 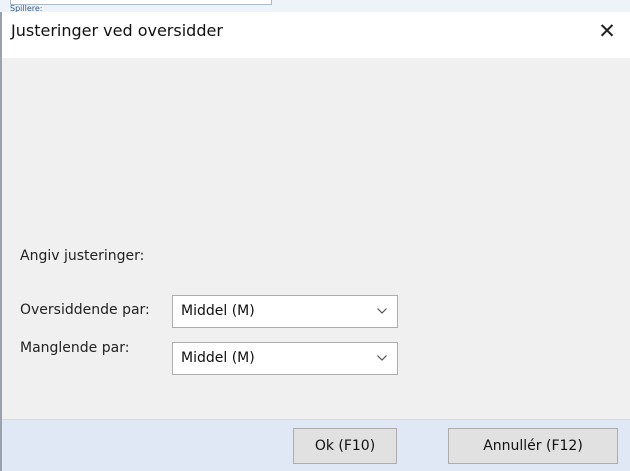 What do you see at coordinates (533, 446) in the screenshot?
I see `cancel-button: Annullér (F12)` at bounding box center [533, 446].